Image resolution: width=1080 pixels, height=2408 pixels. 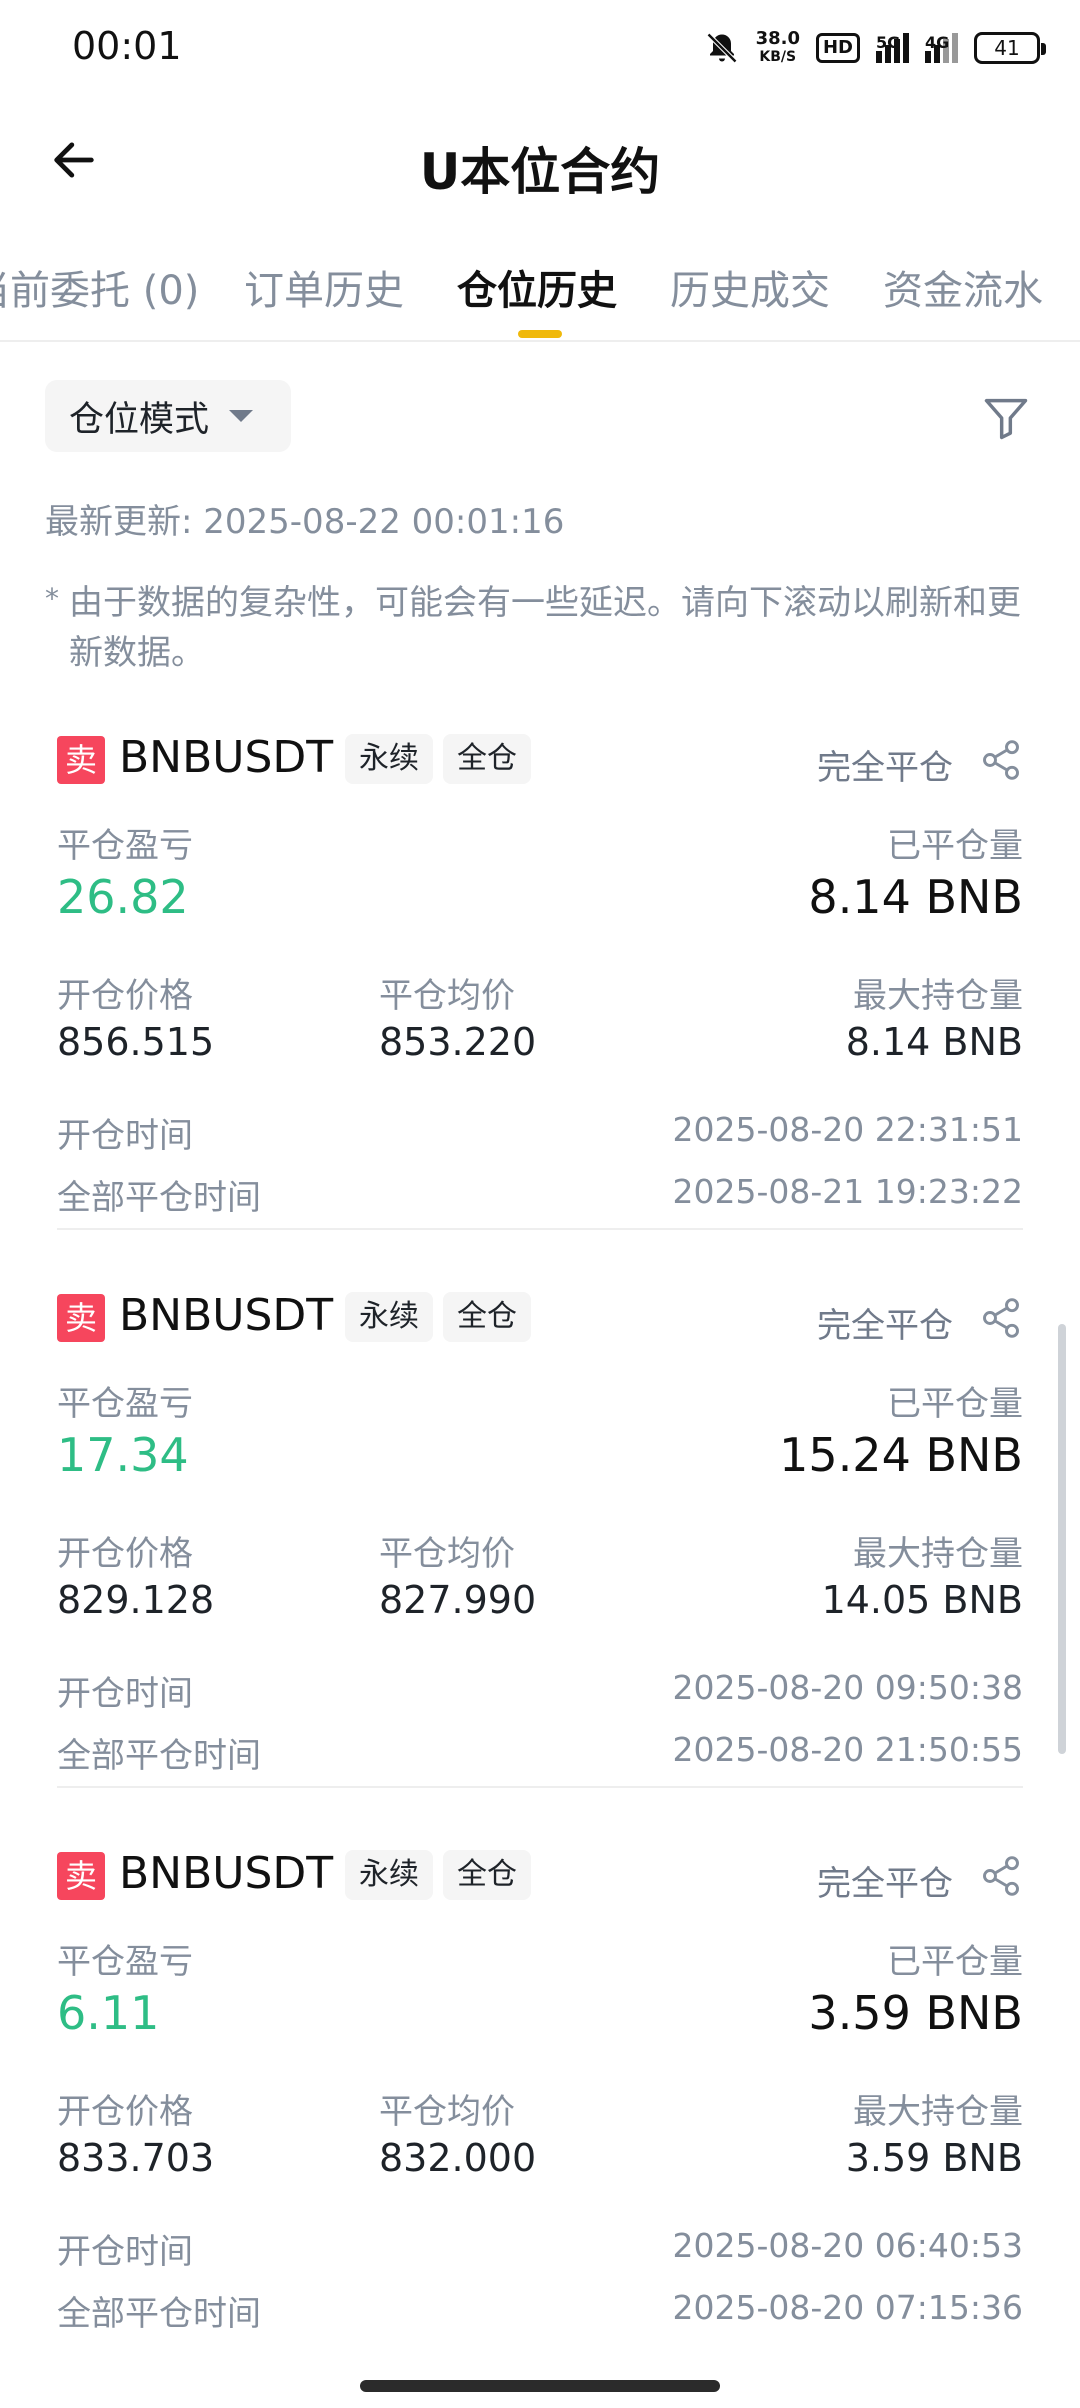 I want to click on scrollbar, so click(x=1062, y=1539).